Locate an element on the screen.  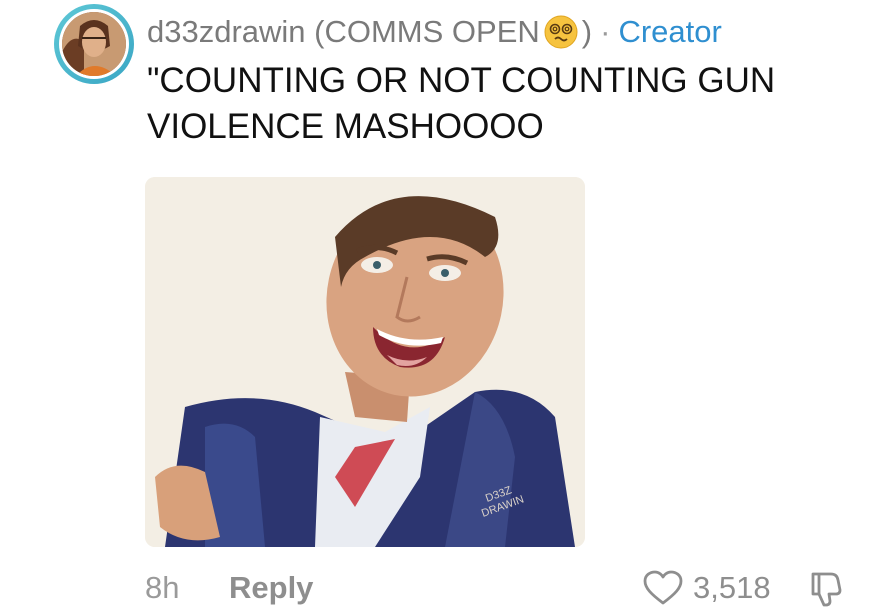
creator-badge: Creator is located at coordinates (670, 31).